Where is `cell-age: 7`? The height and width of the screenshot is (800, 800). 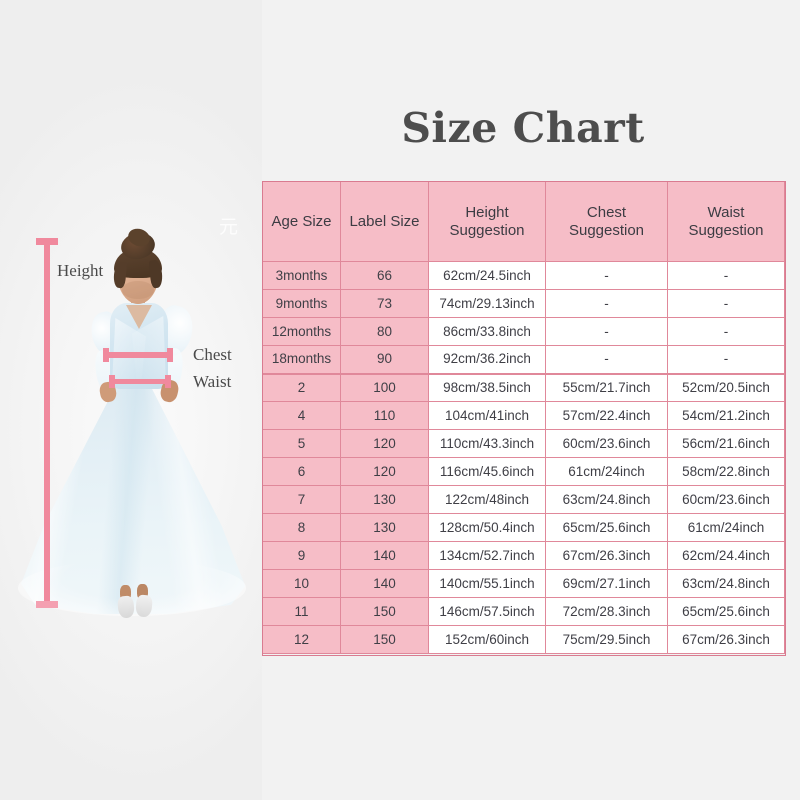 cell-age: 7 is located at coordinates (301, 499).